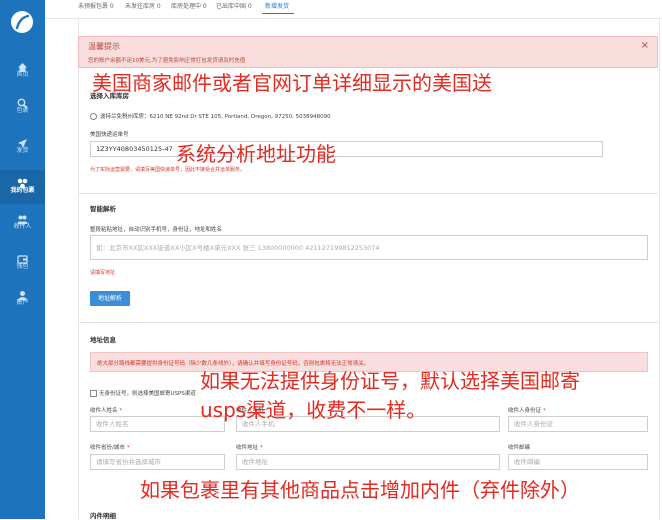 The width and height of the screenshot is (662, 520). I want to click on smart-parse-instruction: 整段粘贴地址，自动识别手机号，身份证，地址和姓名, so click(156, 230).